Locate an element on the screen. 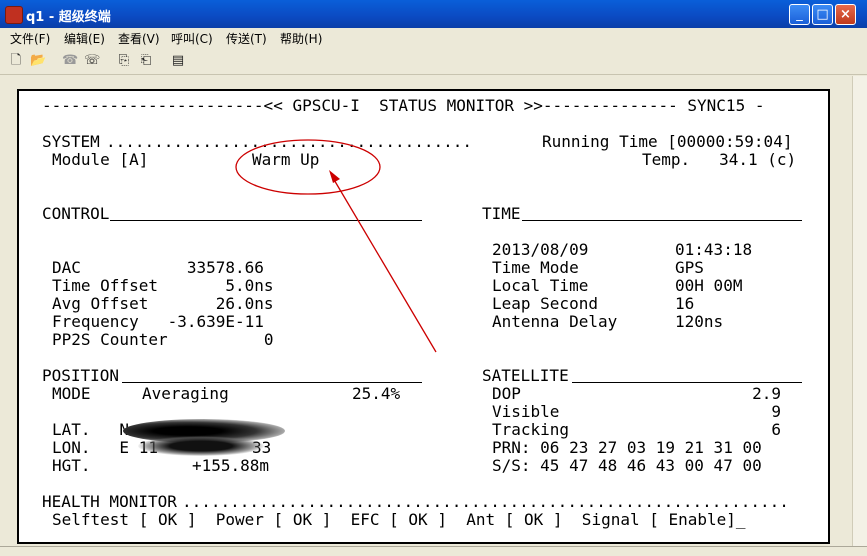  annotation-overlay is located at coordinates (336, 246).